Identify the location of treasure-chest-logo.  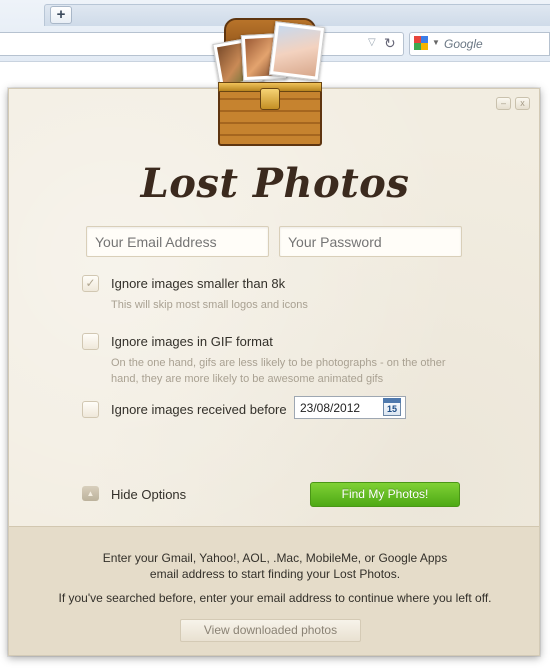
(270, 80).